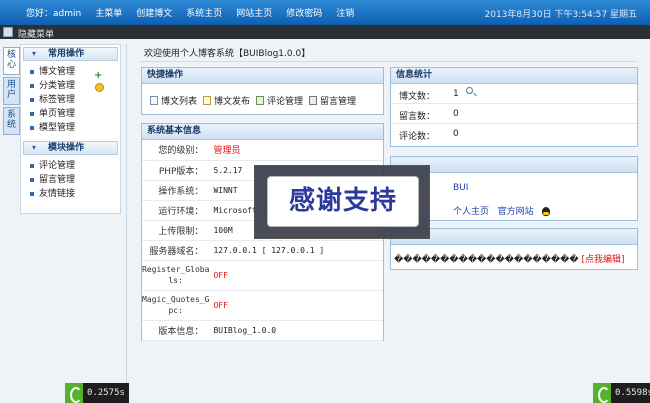 The image size is (650, 403). I want to click on developer-links: 个人主页 官方网站, so click(502, 210).